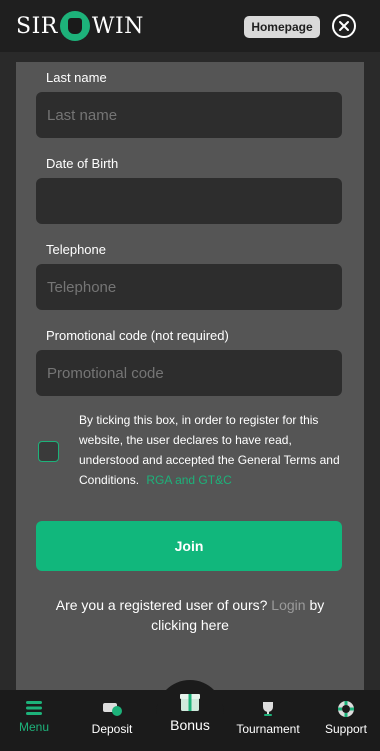 The height and width of the screenshot is (751, 380). I want to click on join-button: Join, so click(189, 546).